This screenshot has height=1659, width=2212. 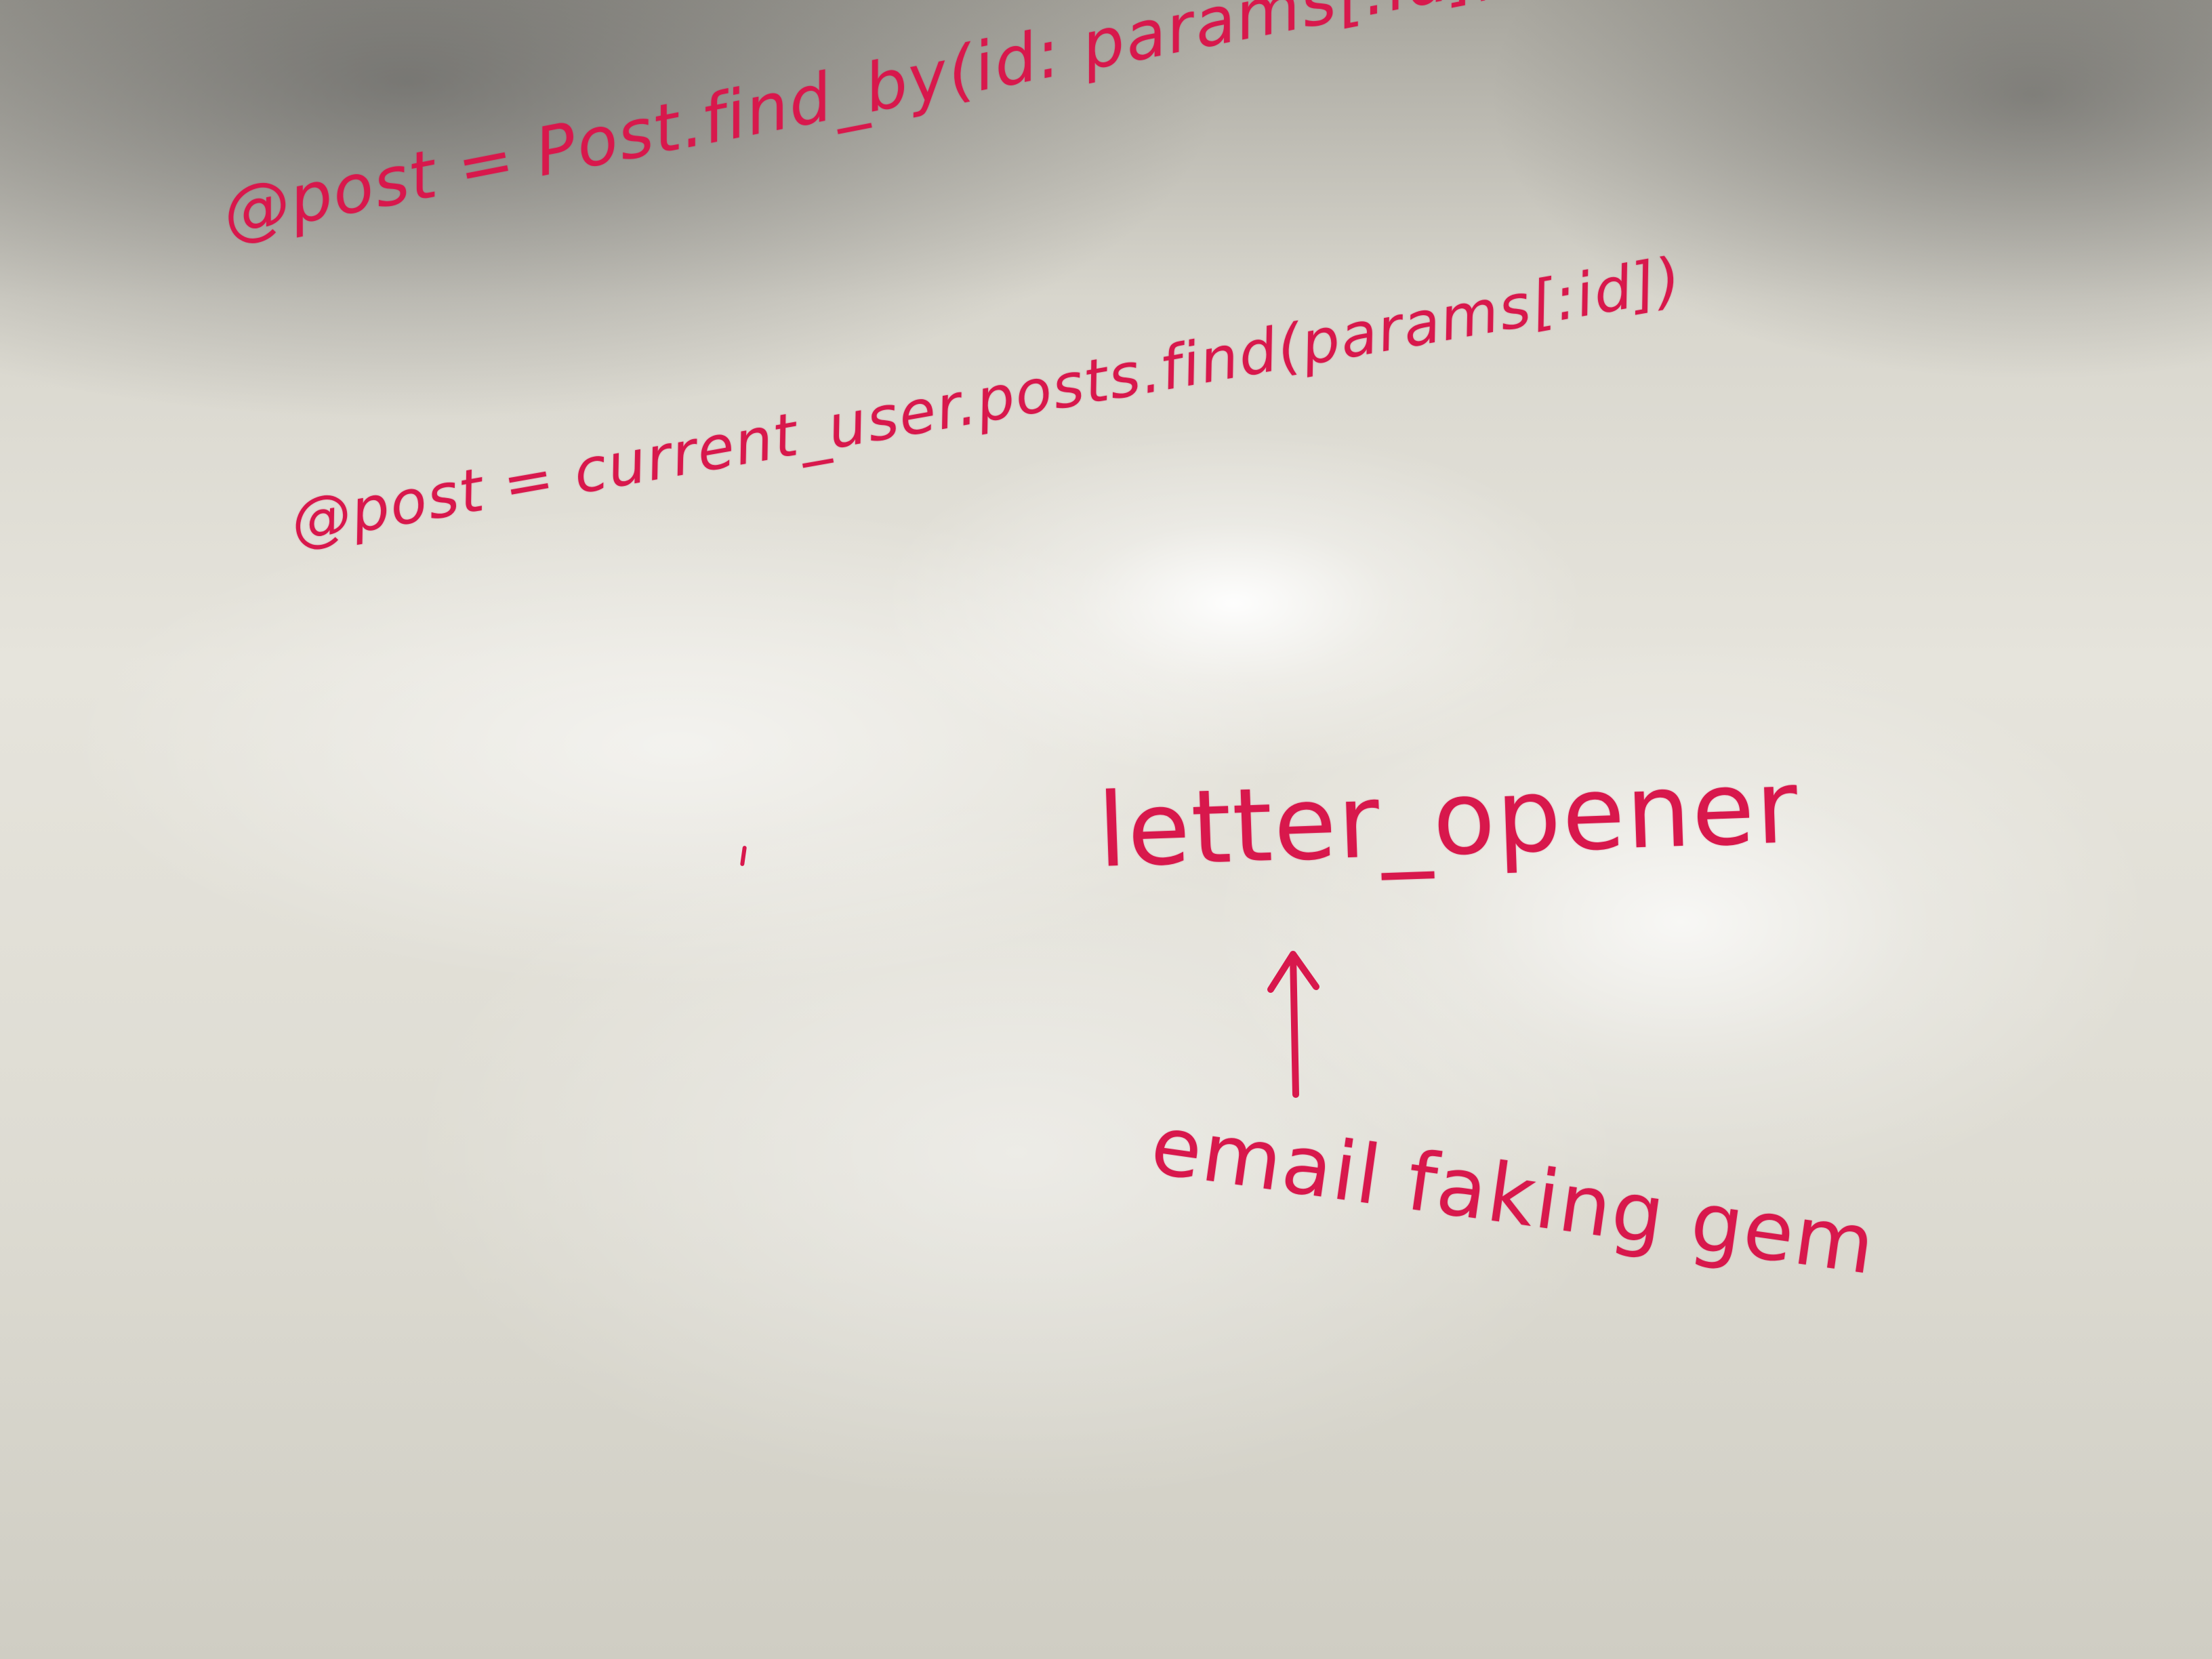 I want to click on up-arrow-icon, so click(x=1293, y=1024).